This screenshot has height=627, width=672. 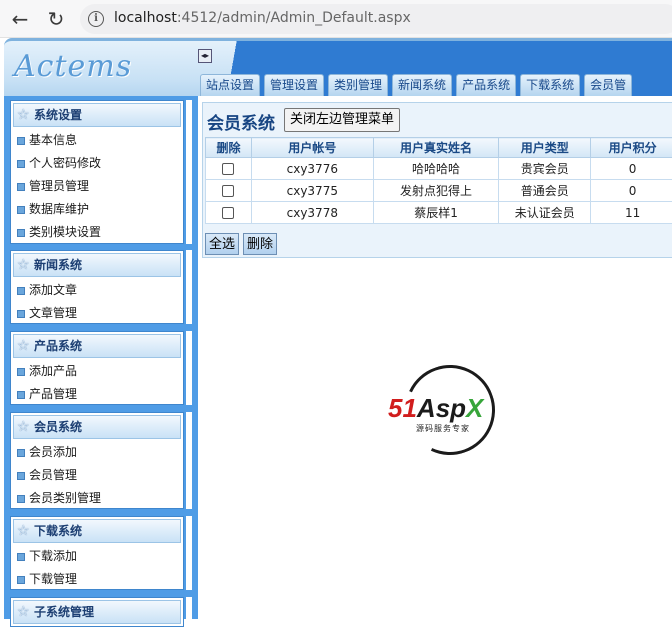 I want to click on watermark-tagline: 源码服务专家, so click(x=443, y=428).